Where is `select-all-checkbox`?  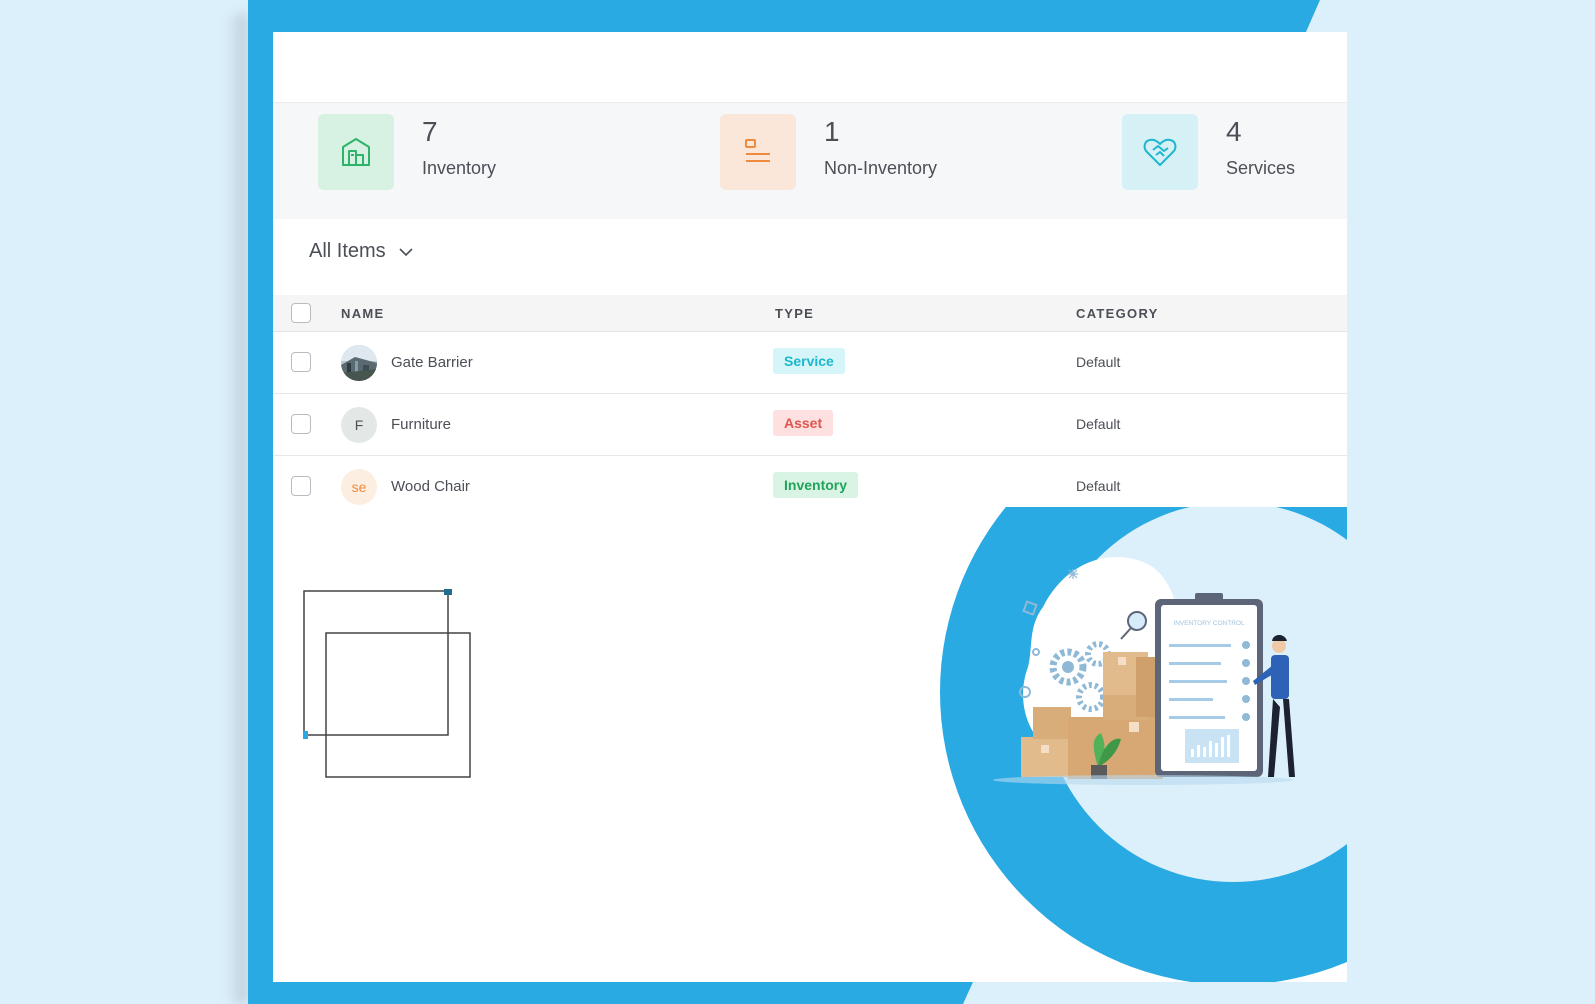
select-all-checkbox is located at coordinates (301, 313).